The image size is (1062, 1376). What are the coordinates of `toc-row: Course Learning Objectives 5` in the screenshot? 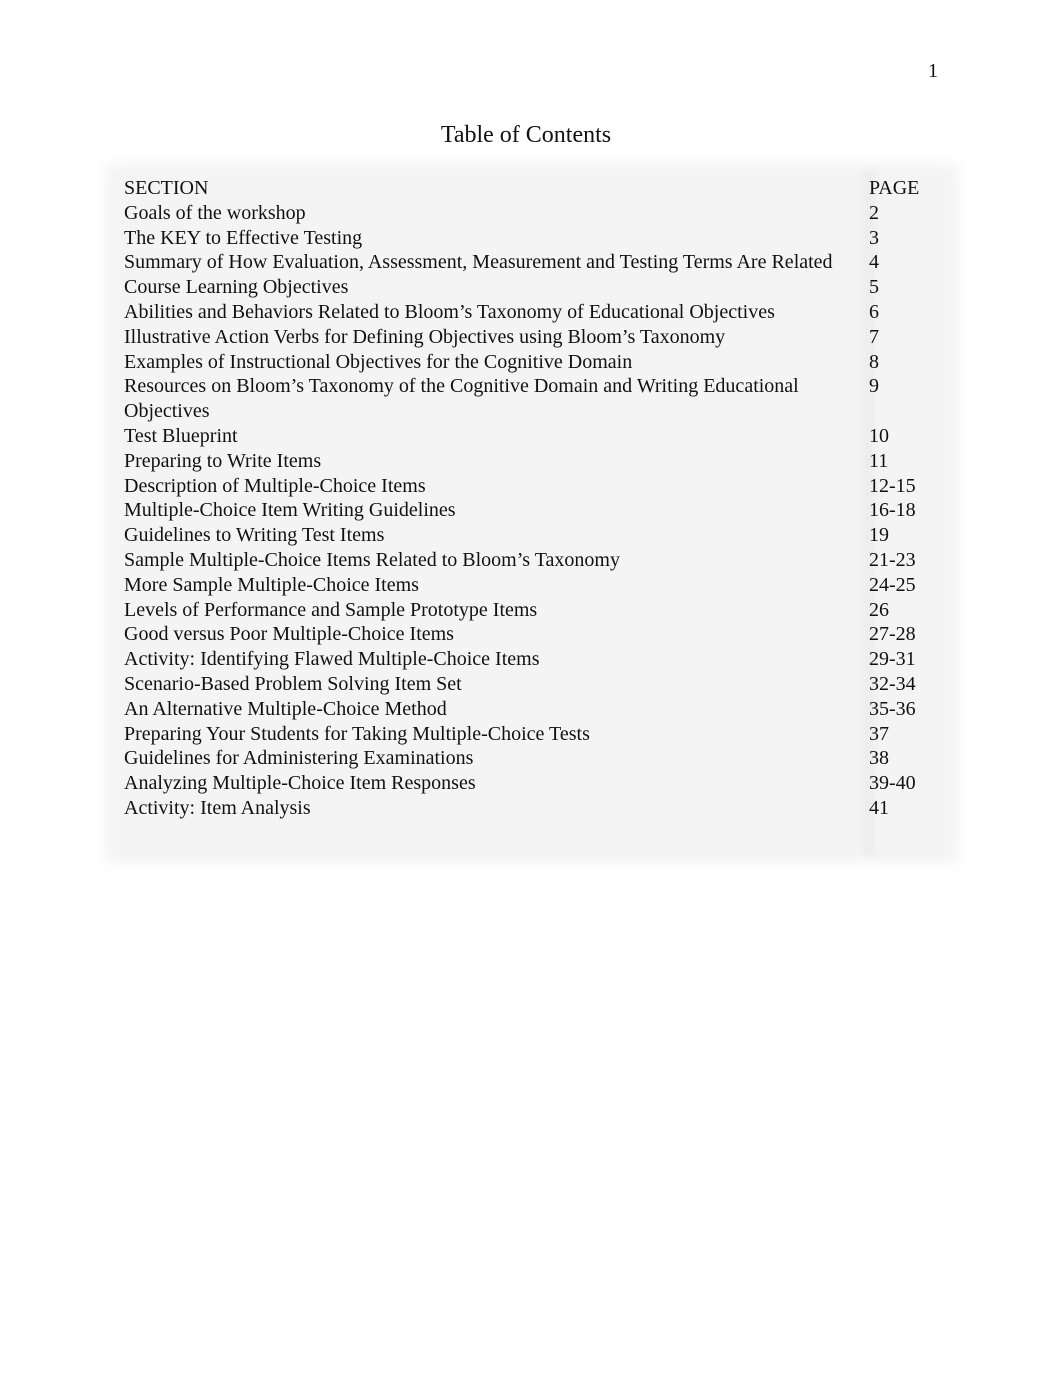 It's located at (531, 287).